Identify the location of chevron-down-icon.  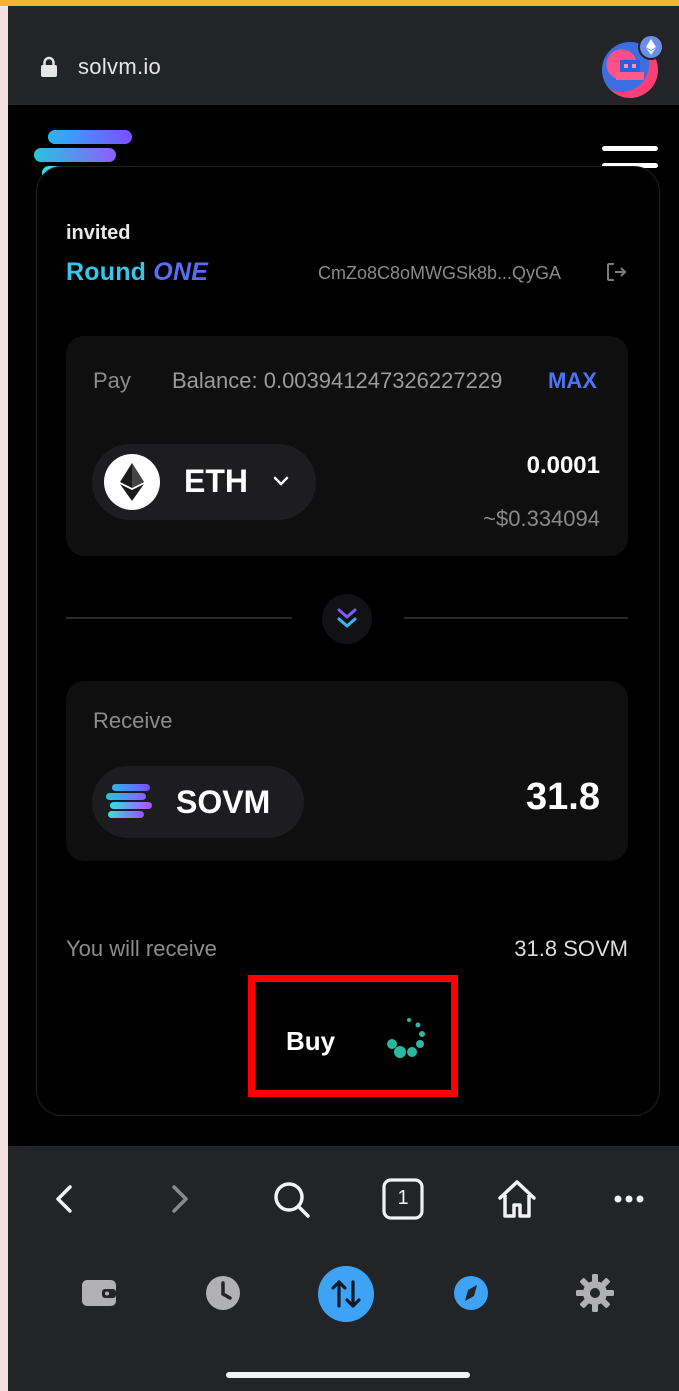
(281, 481).